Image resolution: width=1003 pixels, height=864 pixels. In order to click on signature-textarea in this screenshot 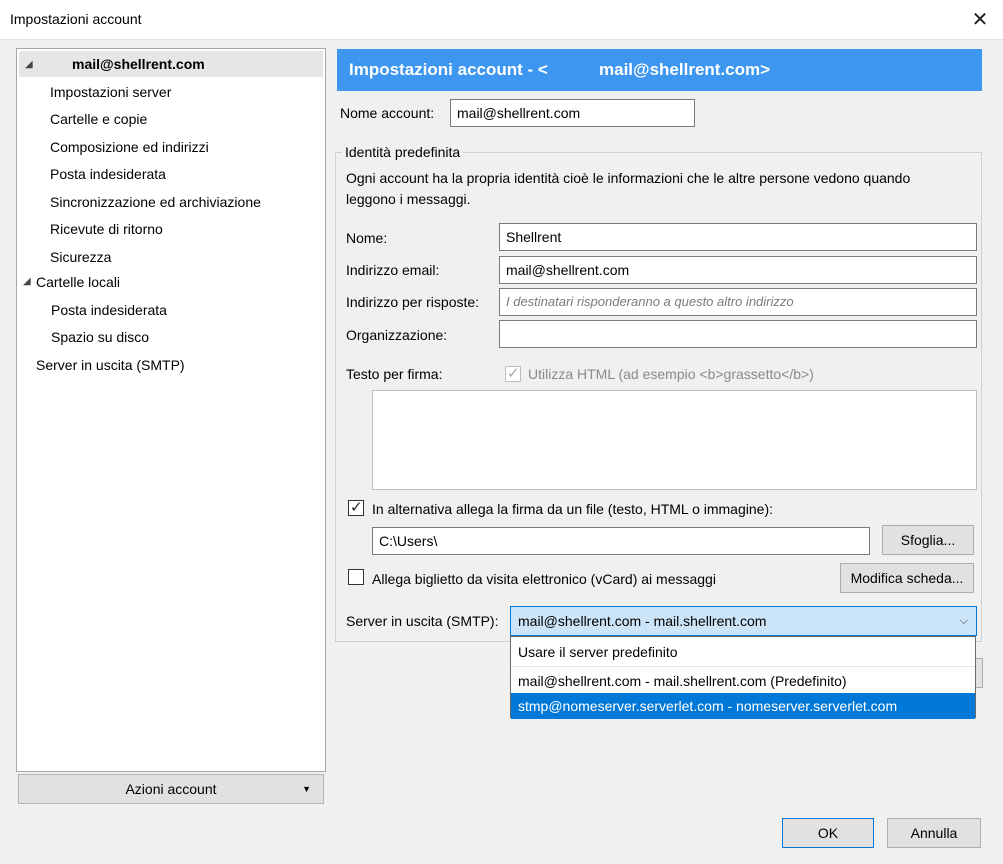, I will do `click(674, 440)`.